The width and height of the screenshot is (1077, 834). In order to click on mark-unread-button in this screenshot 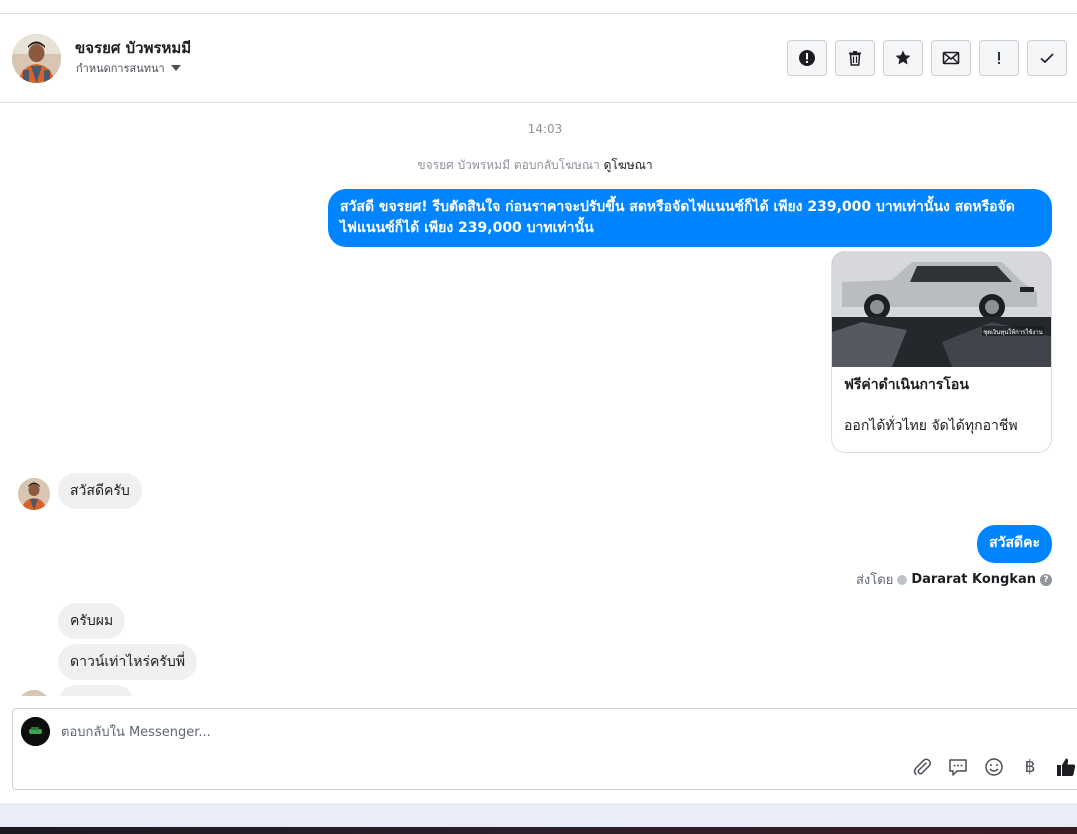, I will do `click(951, 58)`.